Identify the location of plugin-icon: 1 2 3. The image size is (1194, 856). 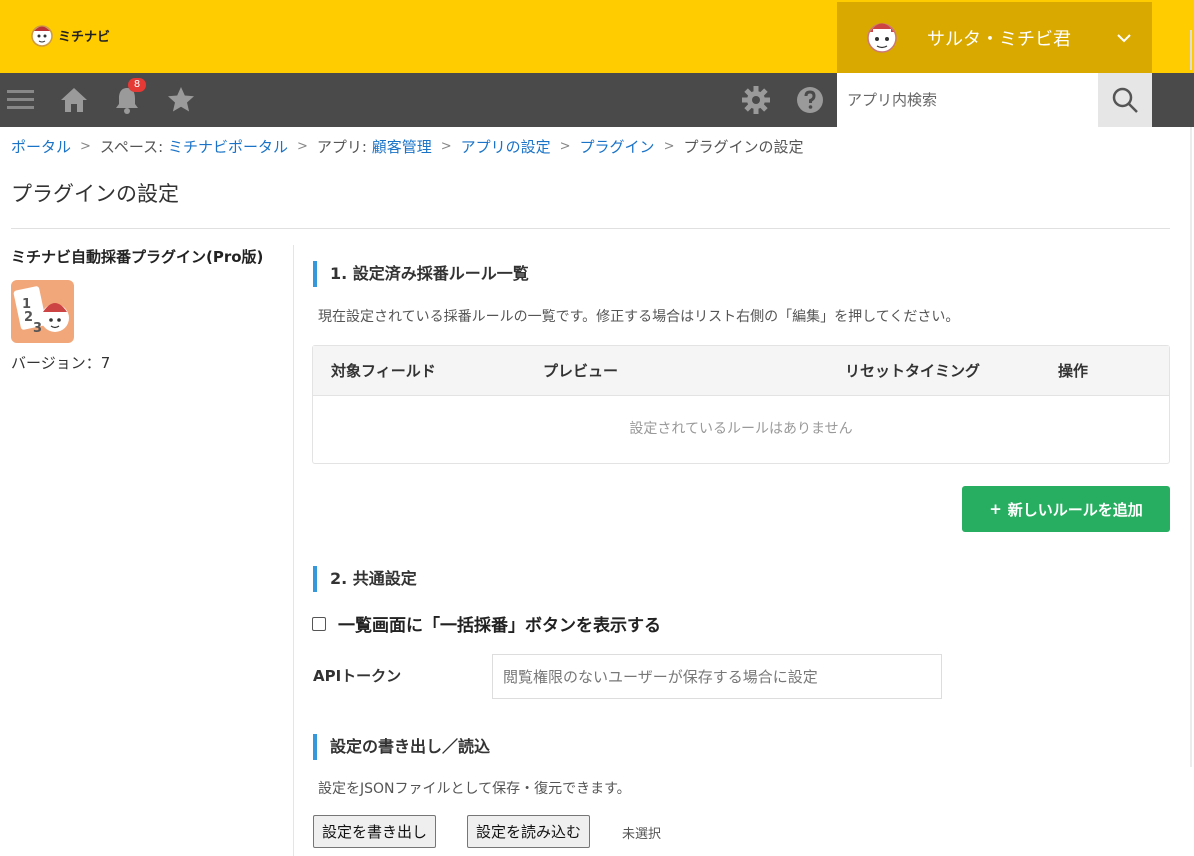
(42, 311).